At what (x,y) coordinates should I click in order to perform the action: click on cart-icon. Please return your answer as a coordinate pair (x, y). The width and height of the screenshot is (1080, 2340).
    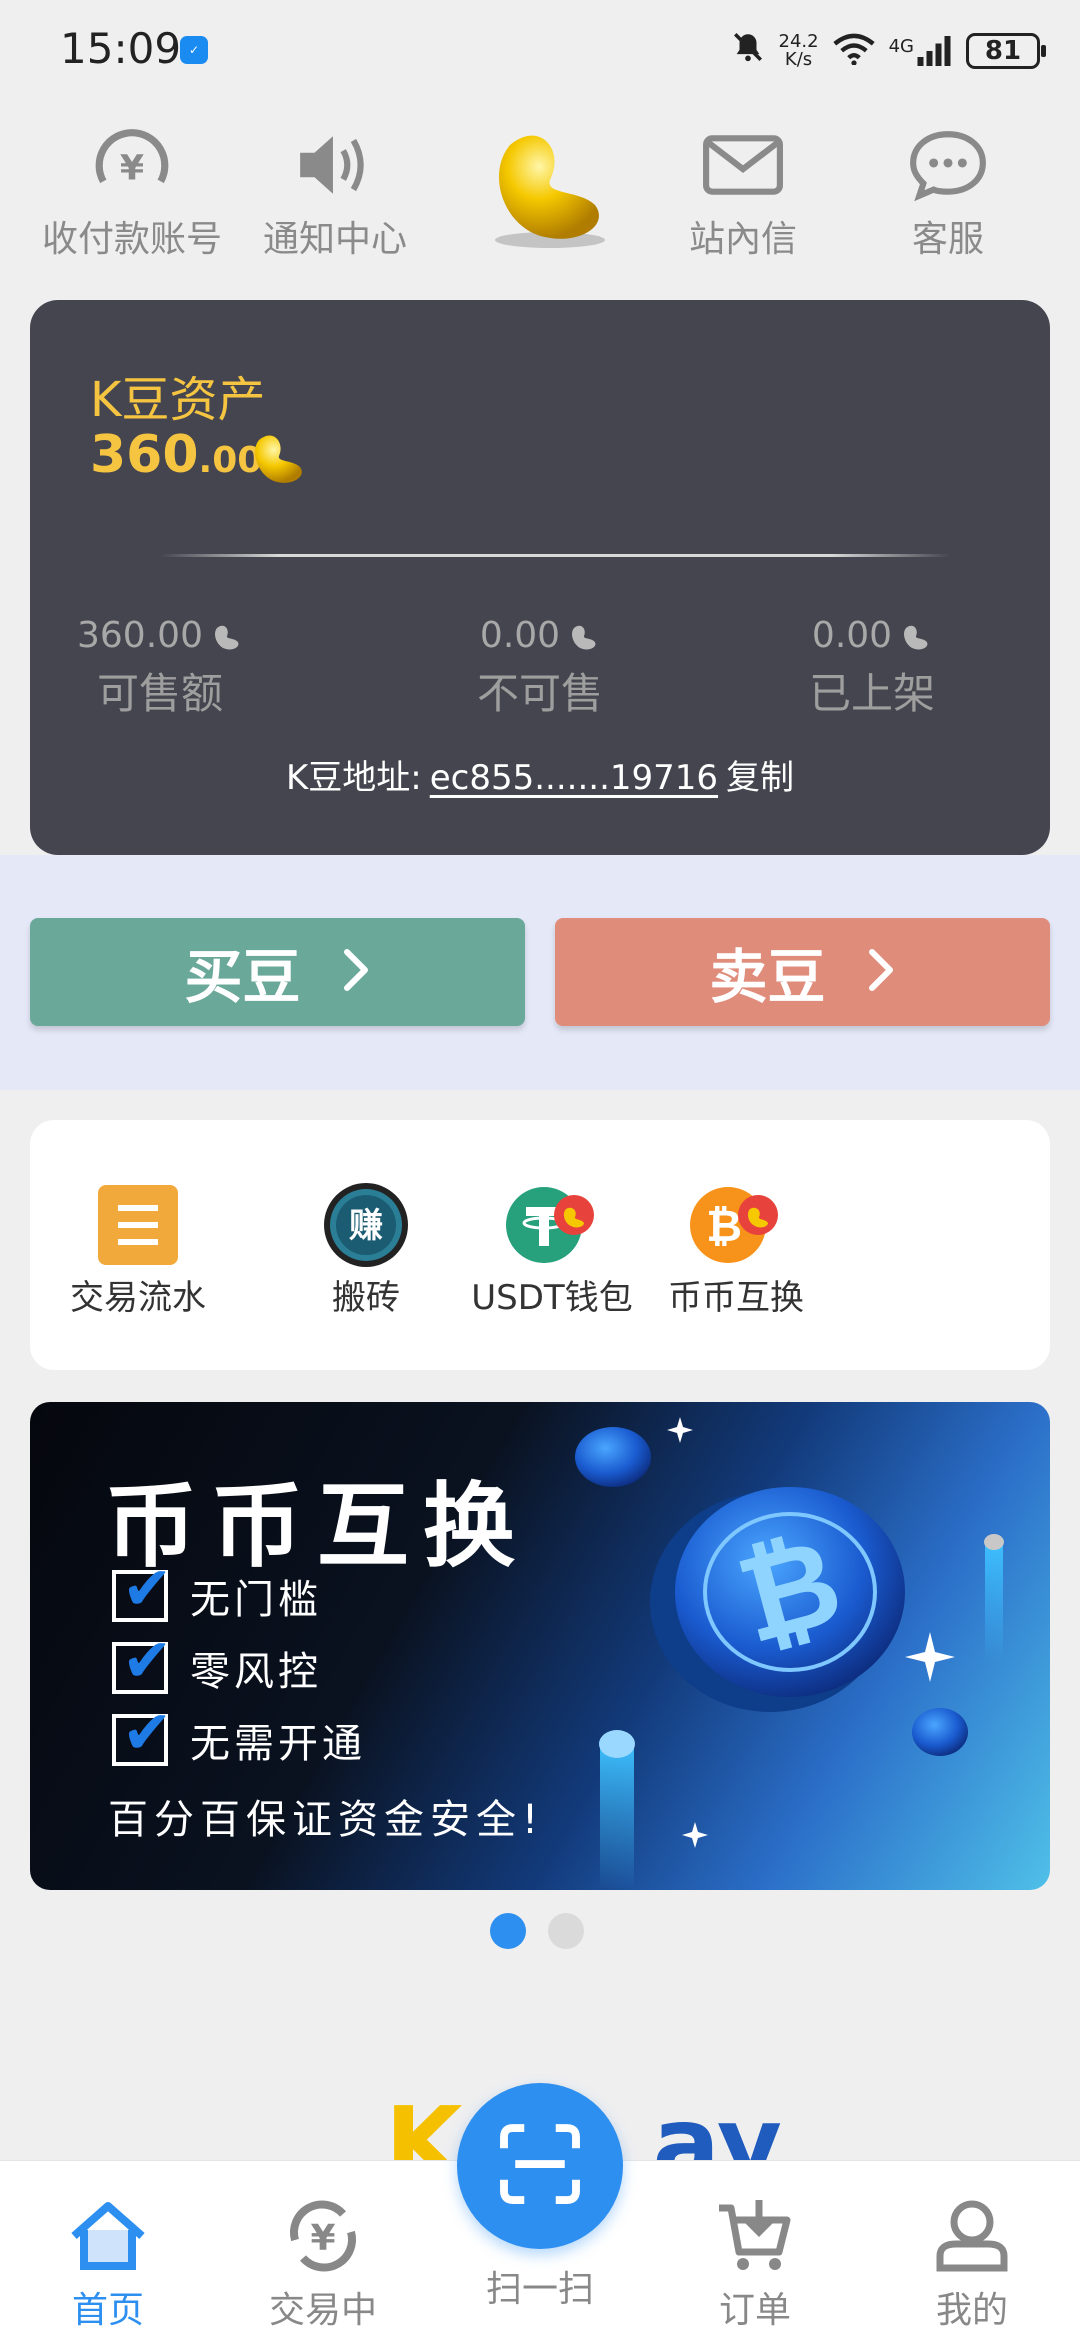
    Looking at the image, I should click on (755, 2236).